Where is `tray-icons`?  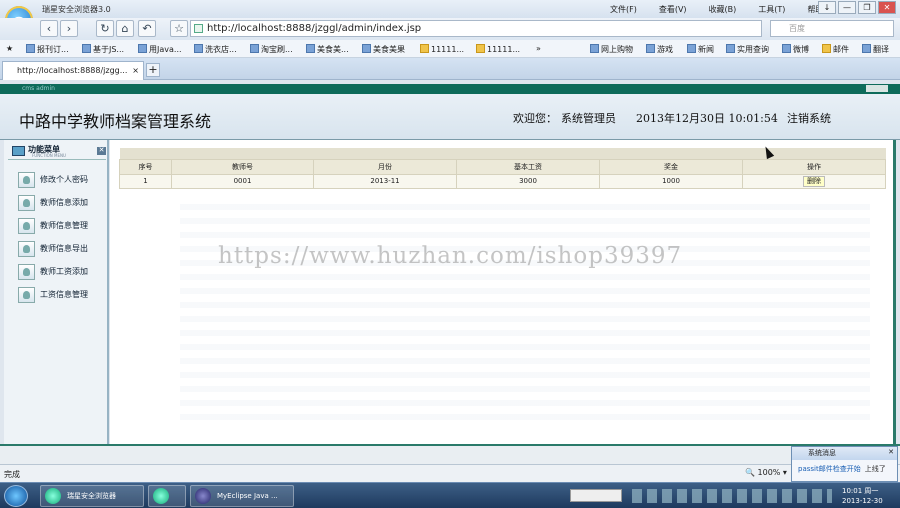
tray-icons is located at coordinates (732, 496).